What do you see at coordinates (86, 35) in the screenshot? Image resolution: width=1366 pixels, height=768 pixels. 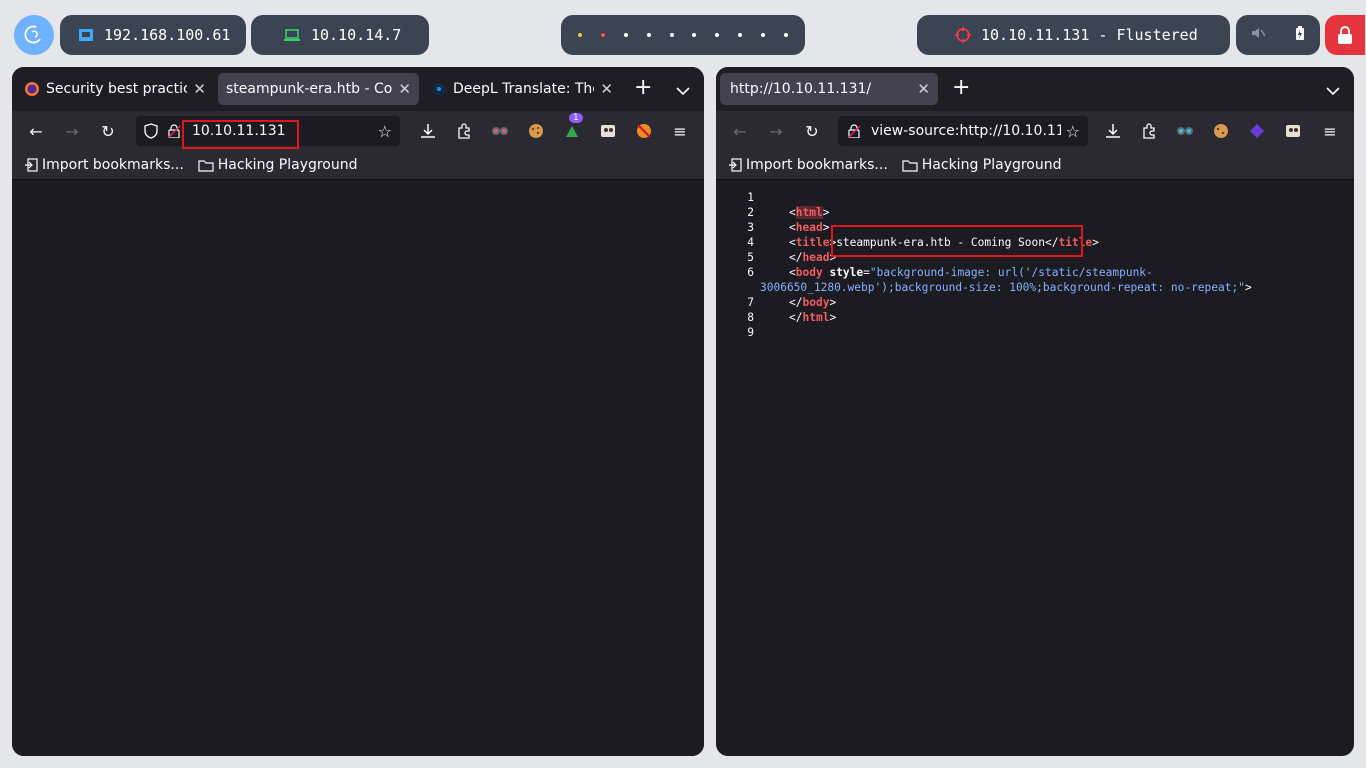 I see `network-card-icon` at bounding box center [86, 35].